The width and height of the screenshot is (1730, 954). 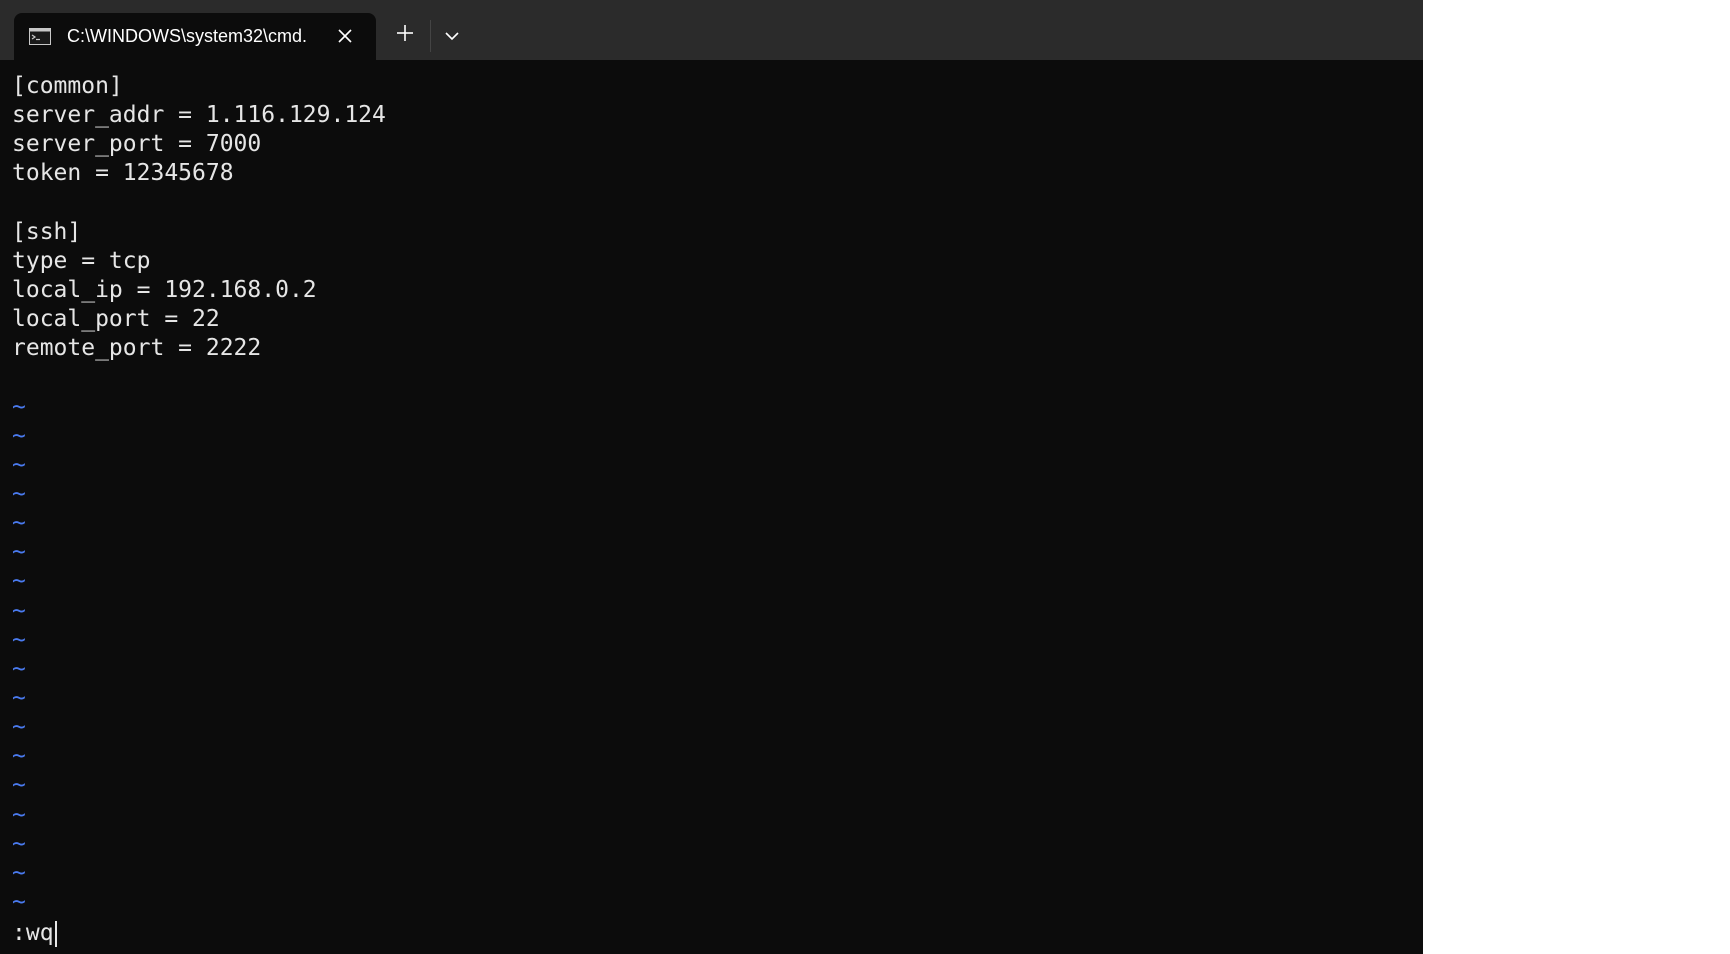 What do you see at coordinates (164, 289) in the screenshot?
I see `buffer-line: local_ip = 192.168.0.2` at bounding box center [164, 289].